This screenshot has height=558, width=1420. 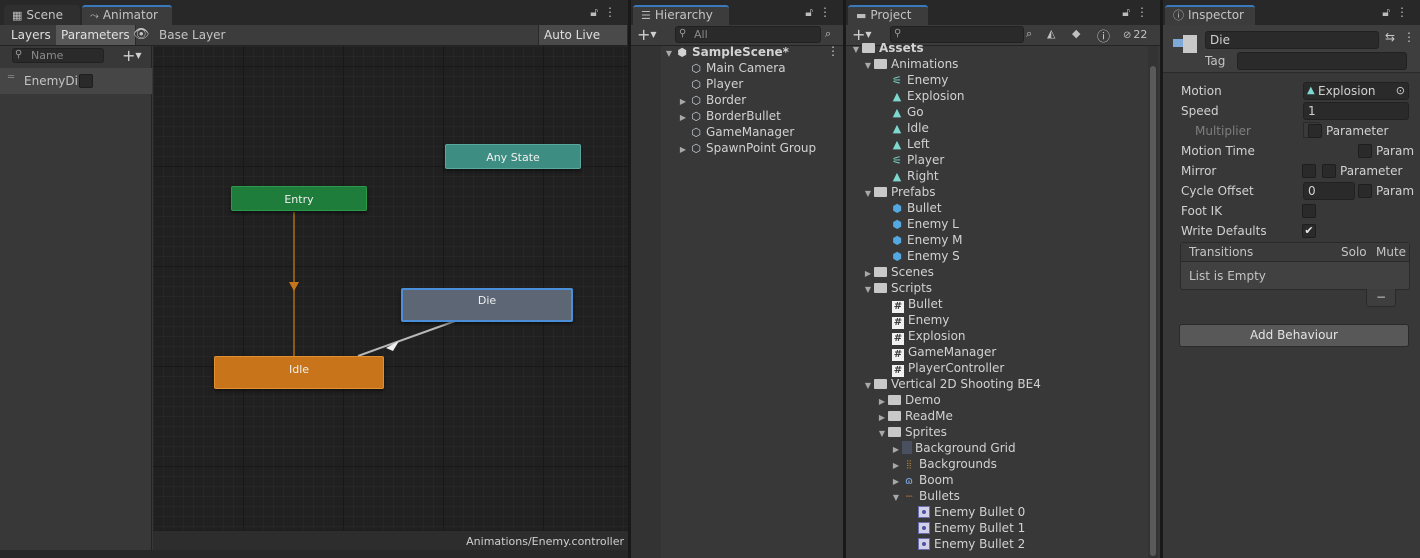 What do you see at coordinates (731, 68) in the screenshot?
I see `hierarchy-item: ⬡ Main Camera` at bounding box center [731, 68].